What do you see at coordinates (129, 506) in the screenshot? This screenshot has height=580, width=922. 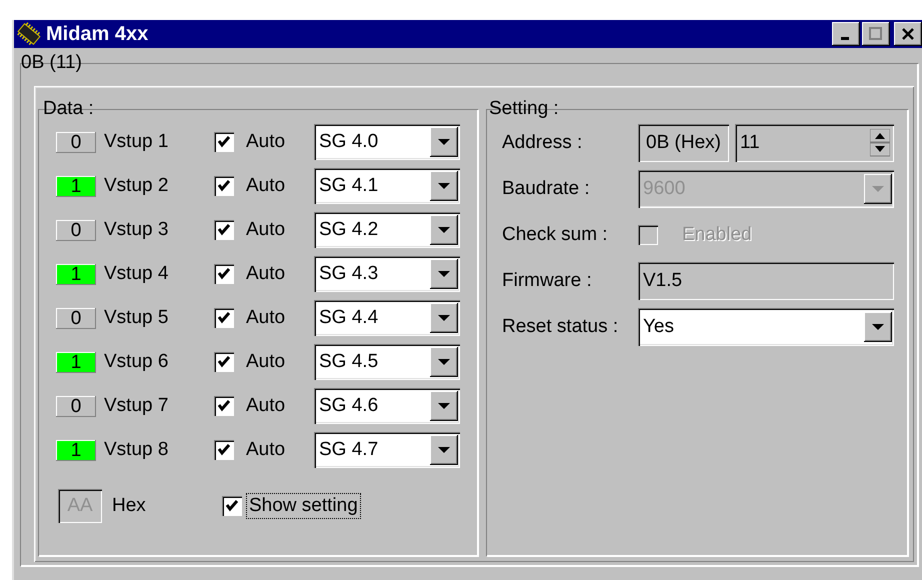 I see `hex-label: Hex` at bounding box center [129, 506].